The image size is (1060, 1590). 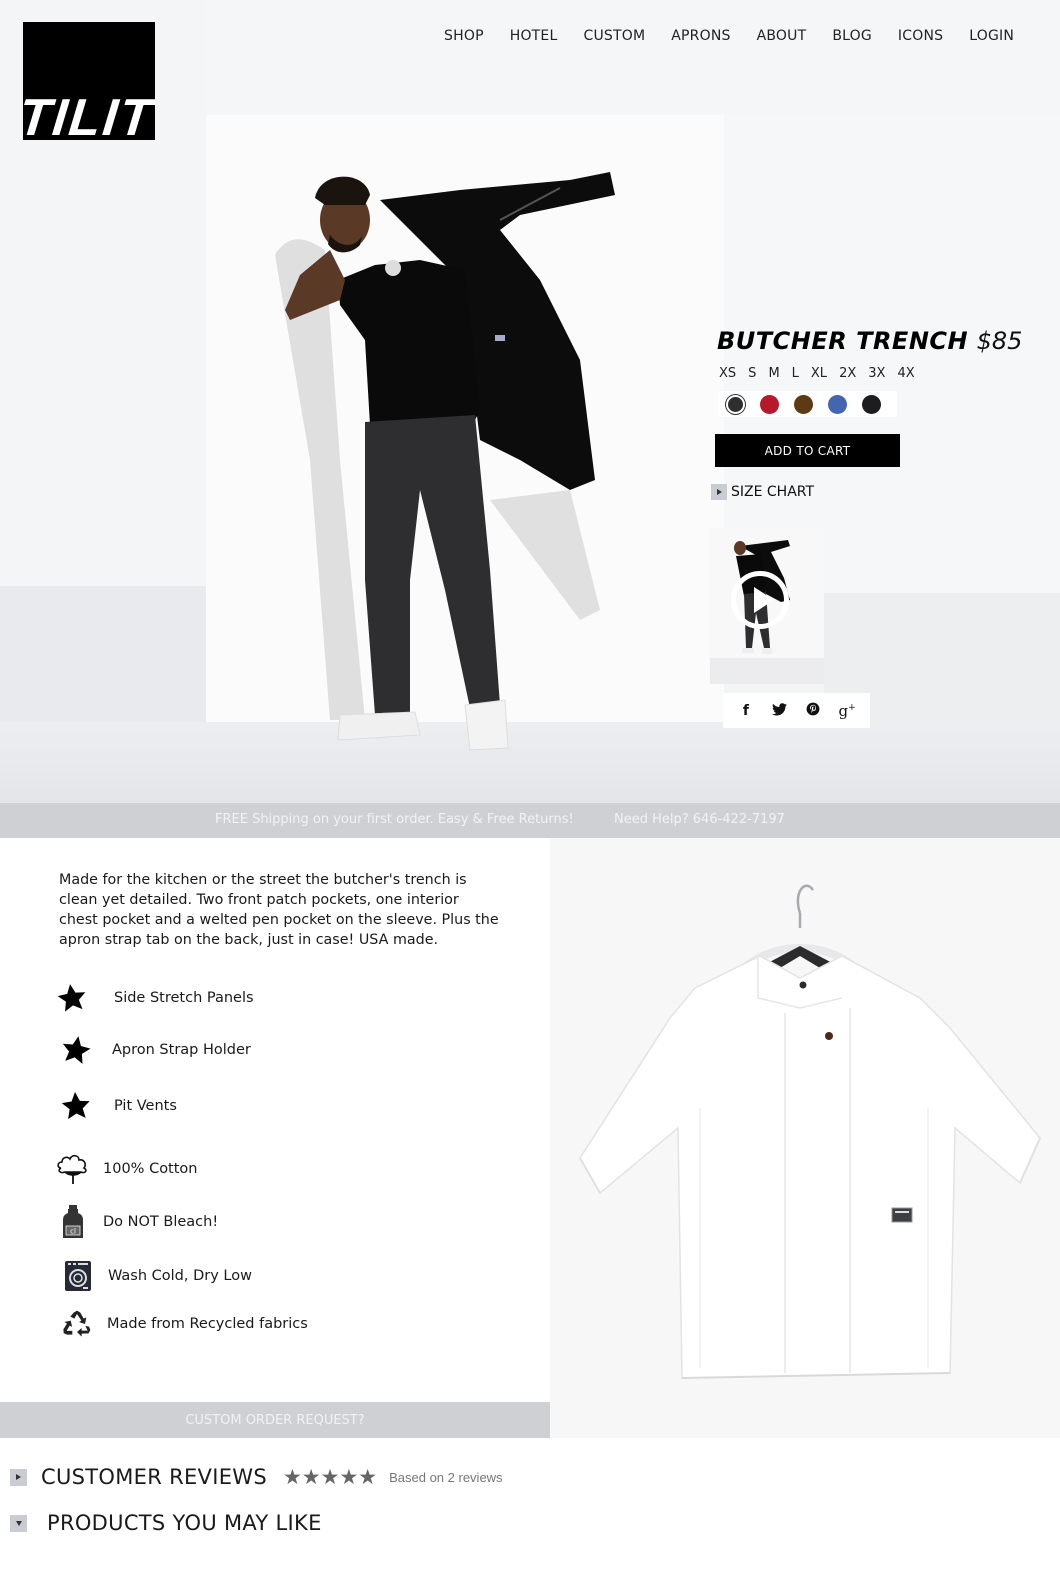 I want to click on collapse-arrow-icon, so click(x=18, y=1523).